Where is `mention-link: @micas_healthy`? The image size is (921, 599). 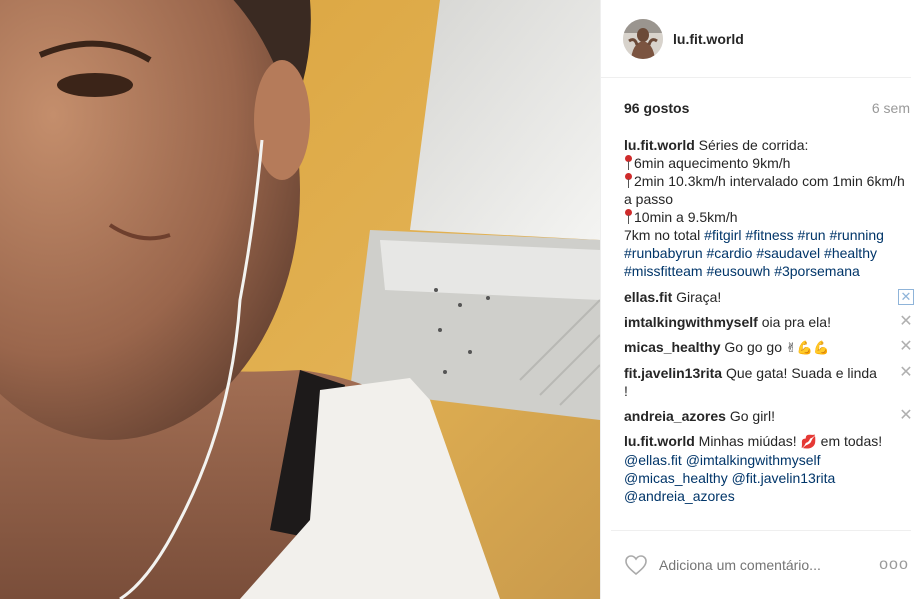 mention-link: @micas_healthy is located at coordinates (676, 478).